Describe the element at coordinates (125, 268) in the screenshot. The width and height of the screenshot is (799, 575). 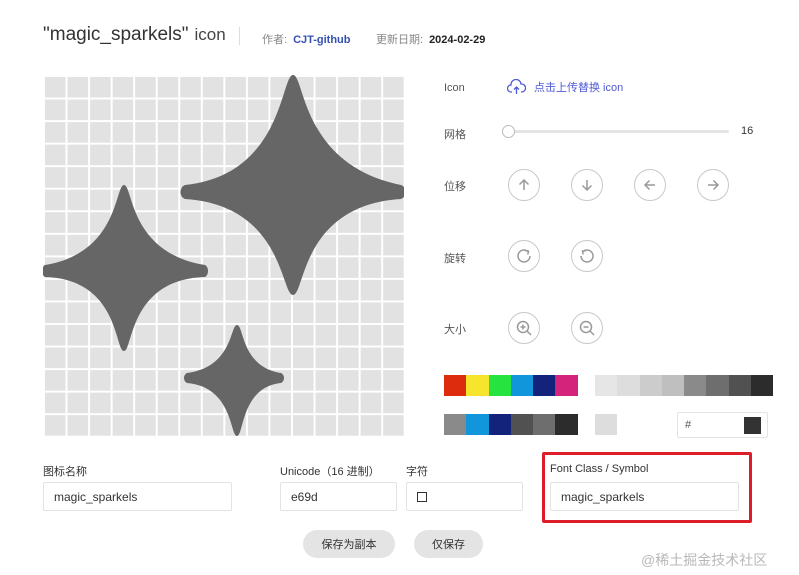
I see `sparkle-medium` at that location.